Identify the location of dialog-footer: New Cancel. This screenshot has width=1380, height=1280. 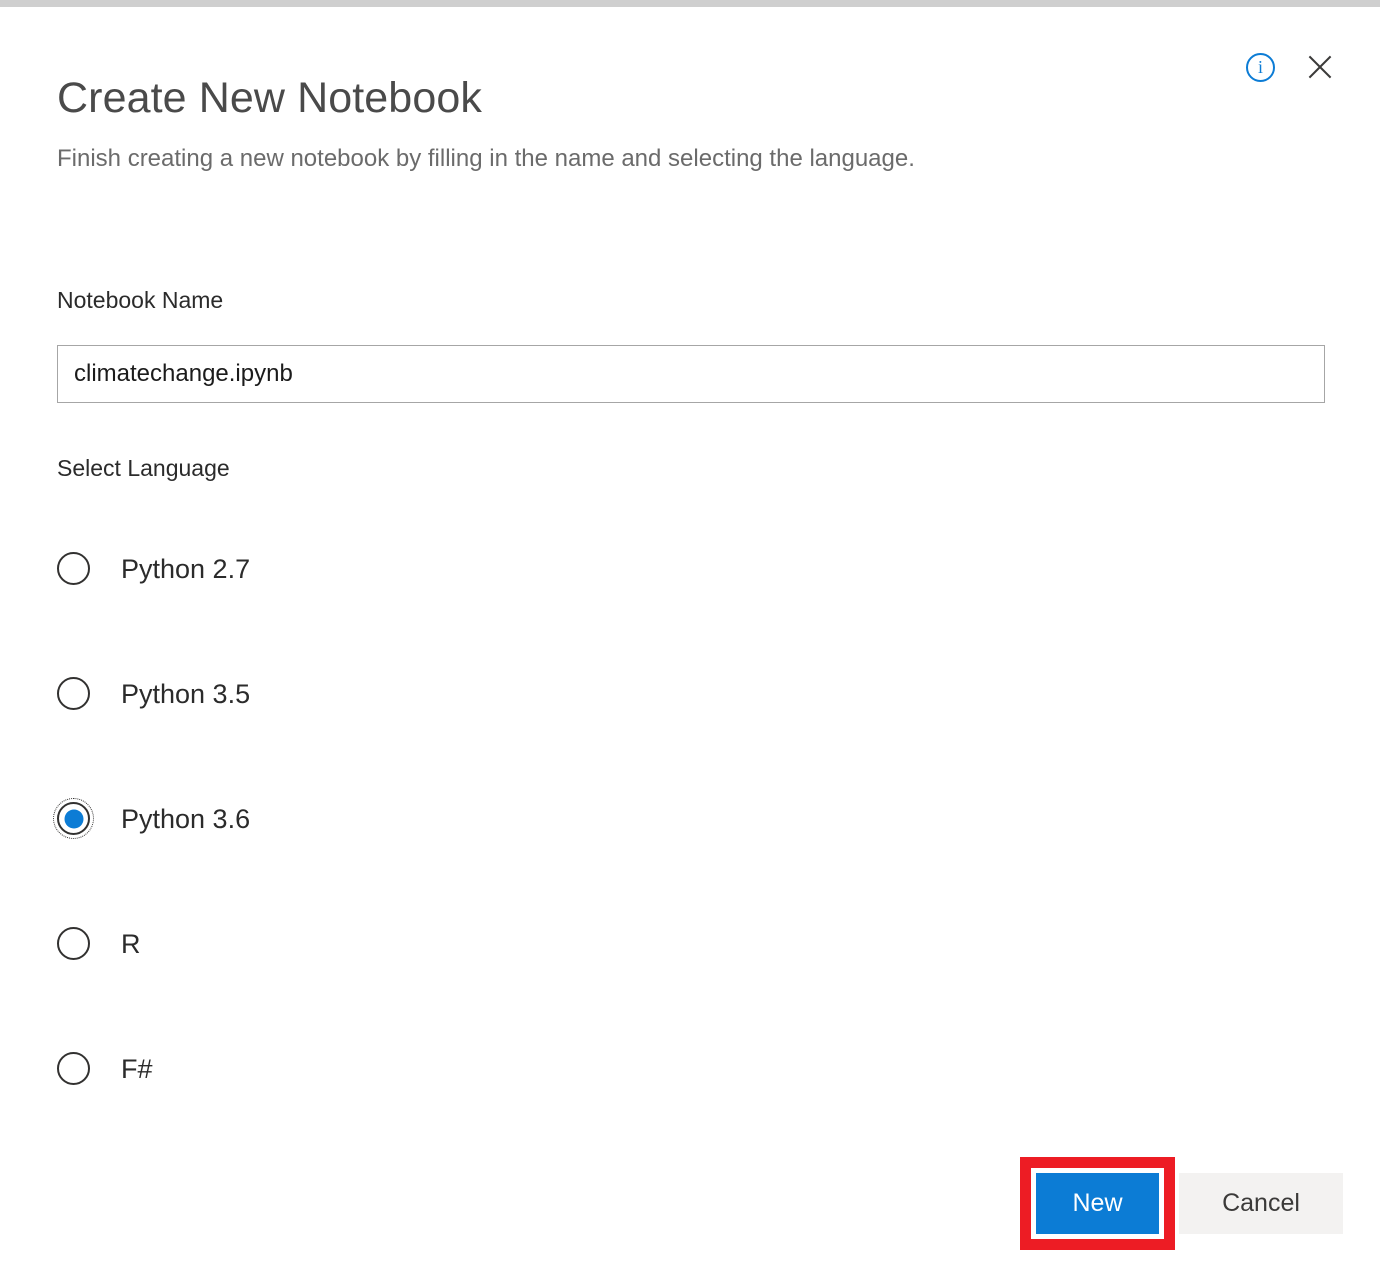
(1190, 1203).